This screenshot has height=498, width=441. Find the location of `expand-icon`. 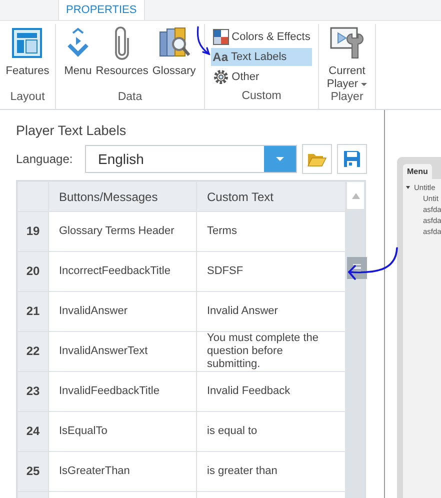

expand-icon is located at coordinates (408, 187).